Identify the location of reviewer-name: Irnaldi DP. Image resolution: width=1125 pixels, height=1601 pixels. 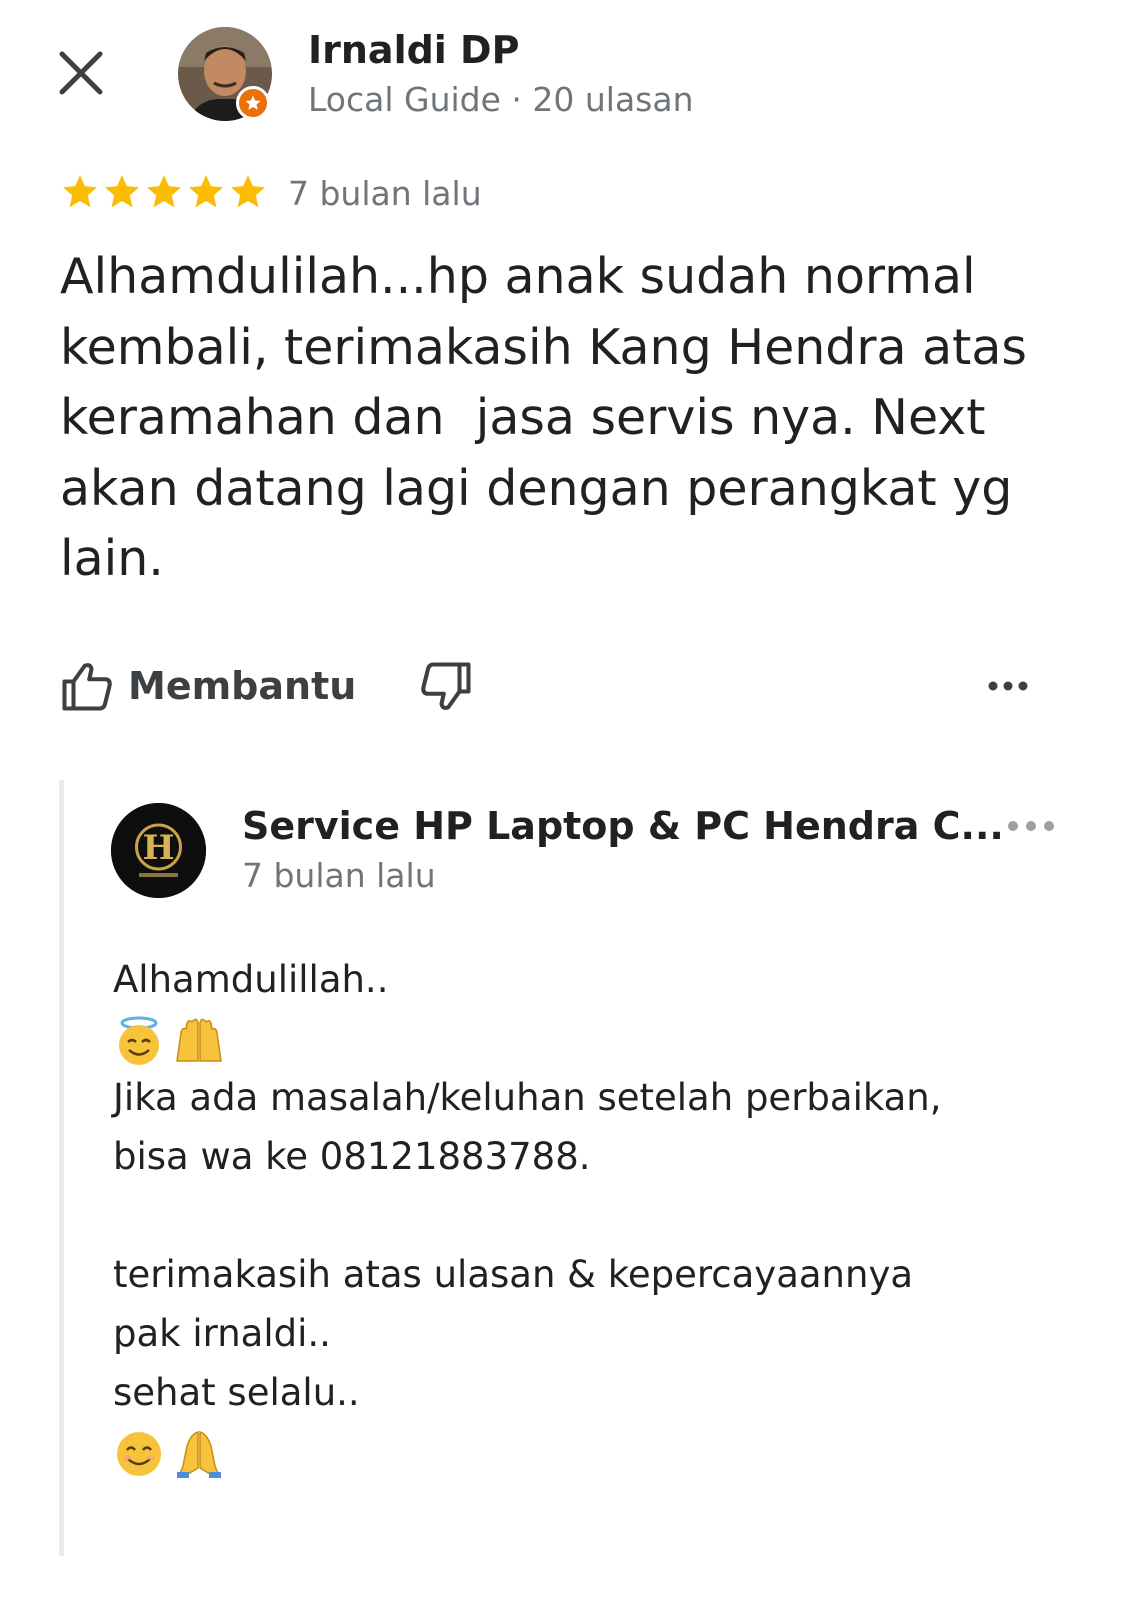
(413, 50).